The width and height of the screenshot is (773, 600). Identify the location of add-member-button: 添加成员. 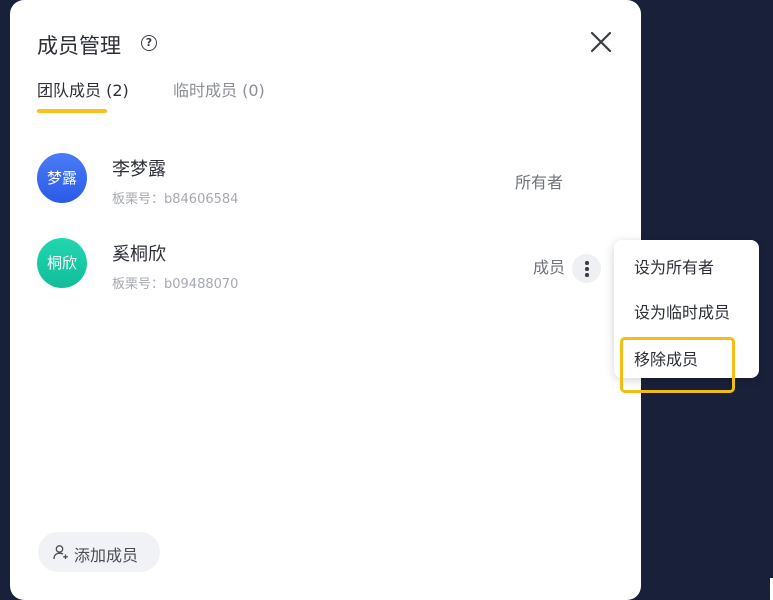
(99, 552).